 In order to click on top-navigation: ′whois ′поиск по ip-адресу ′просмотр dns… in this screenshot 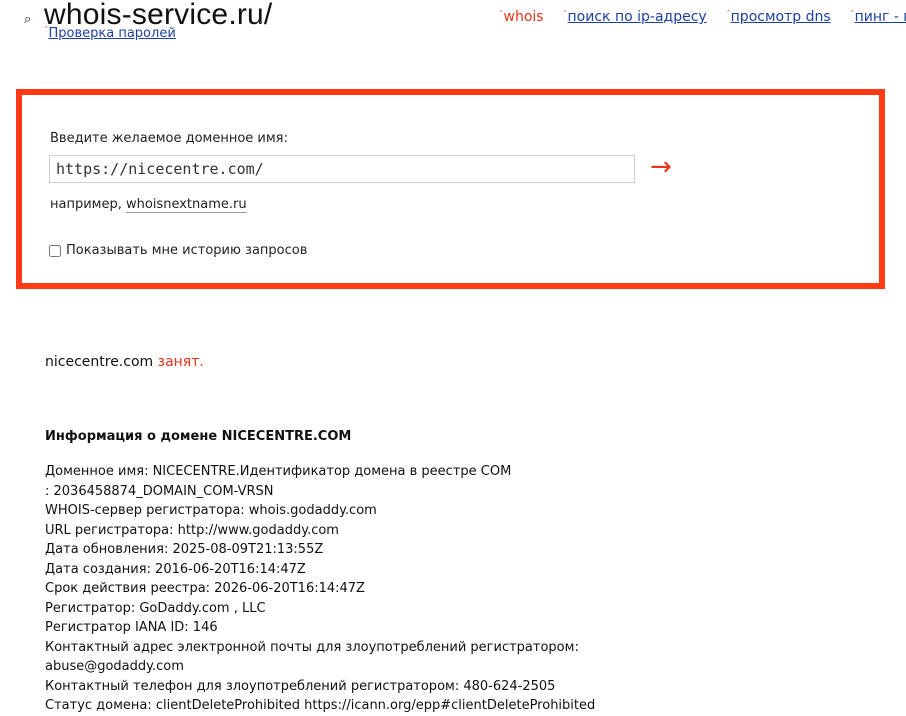, I will do `click(703, 16)`.